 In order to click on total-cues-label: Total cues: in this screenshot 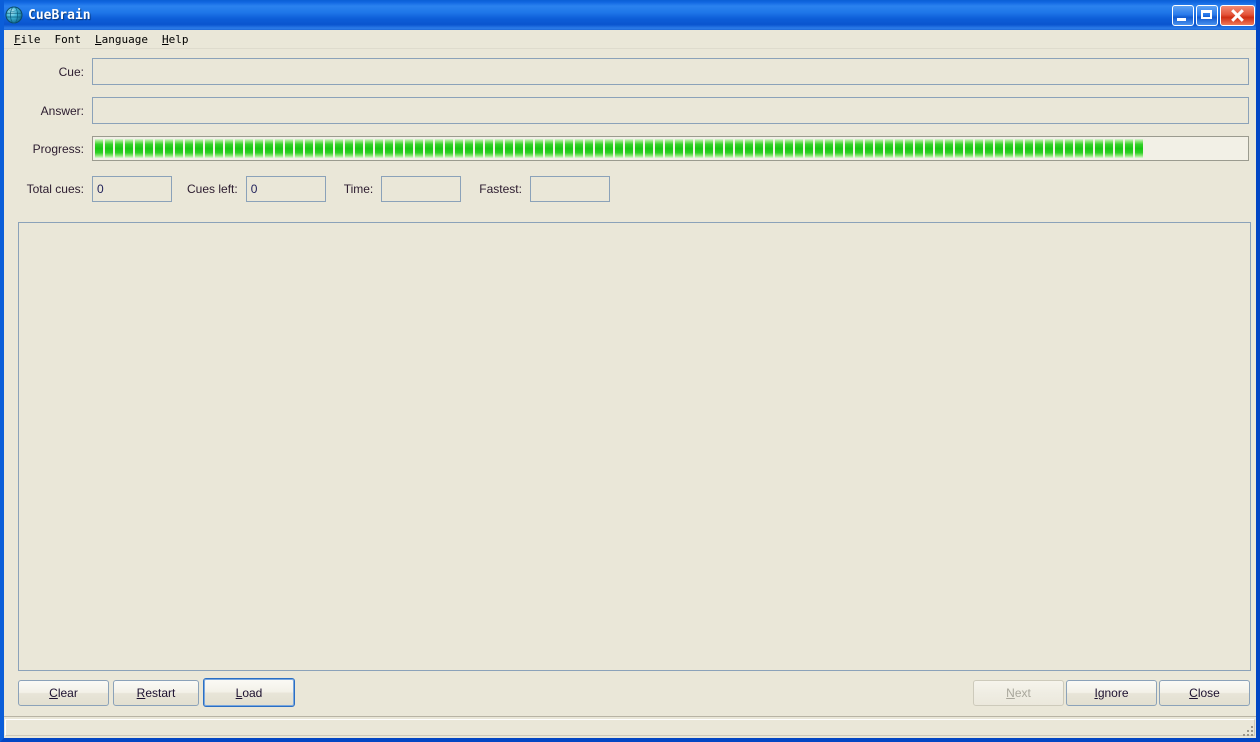, I will do `click(55, 189)`.